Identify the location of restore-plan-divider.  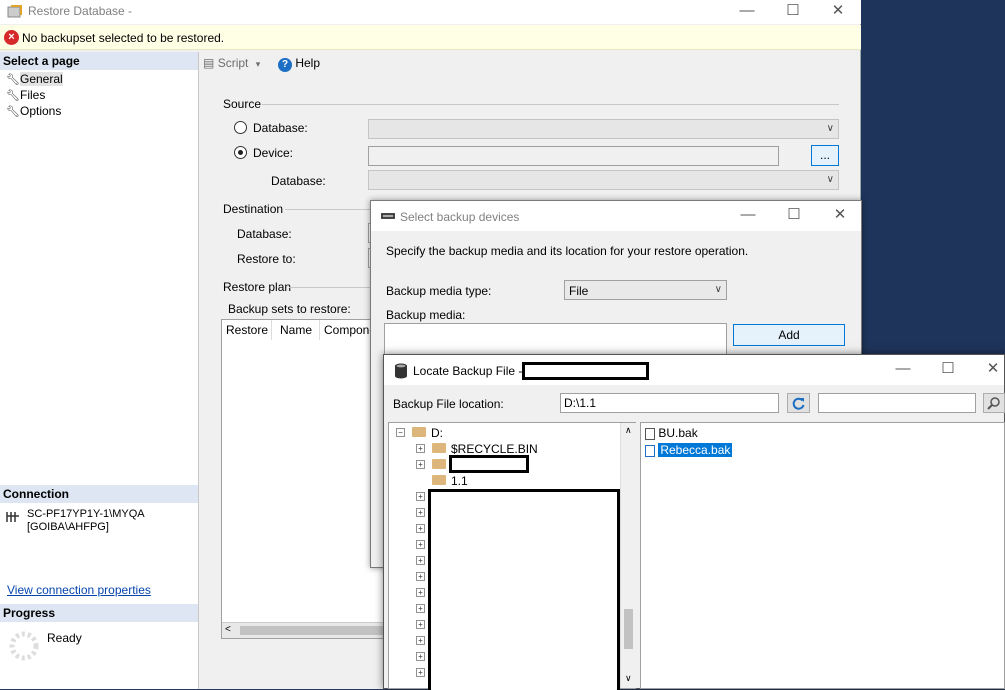
(329, 287).